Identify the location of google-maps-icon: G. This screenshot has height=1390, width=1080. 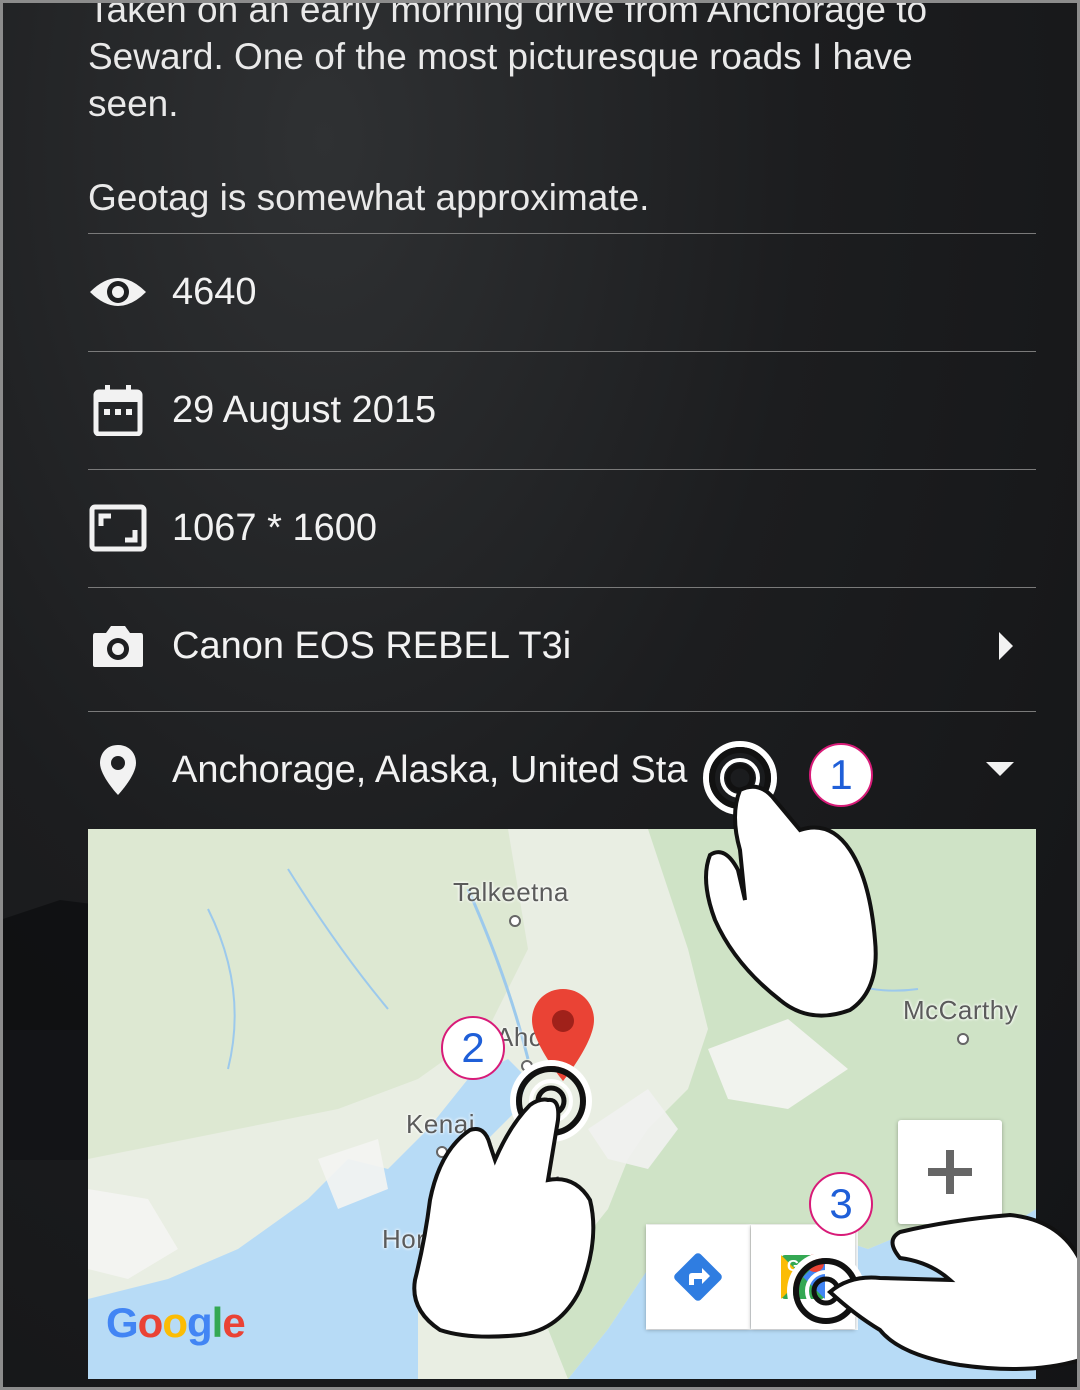
(803, 1276).